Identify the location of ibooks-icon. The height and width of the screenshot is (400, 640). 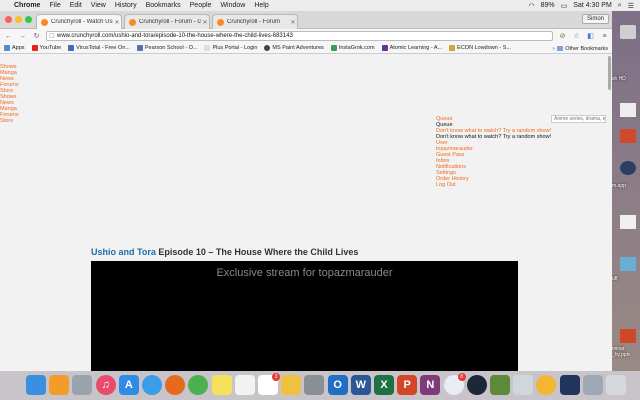
(59, 385).